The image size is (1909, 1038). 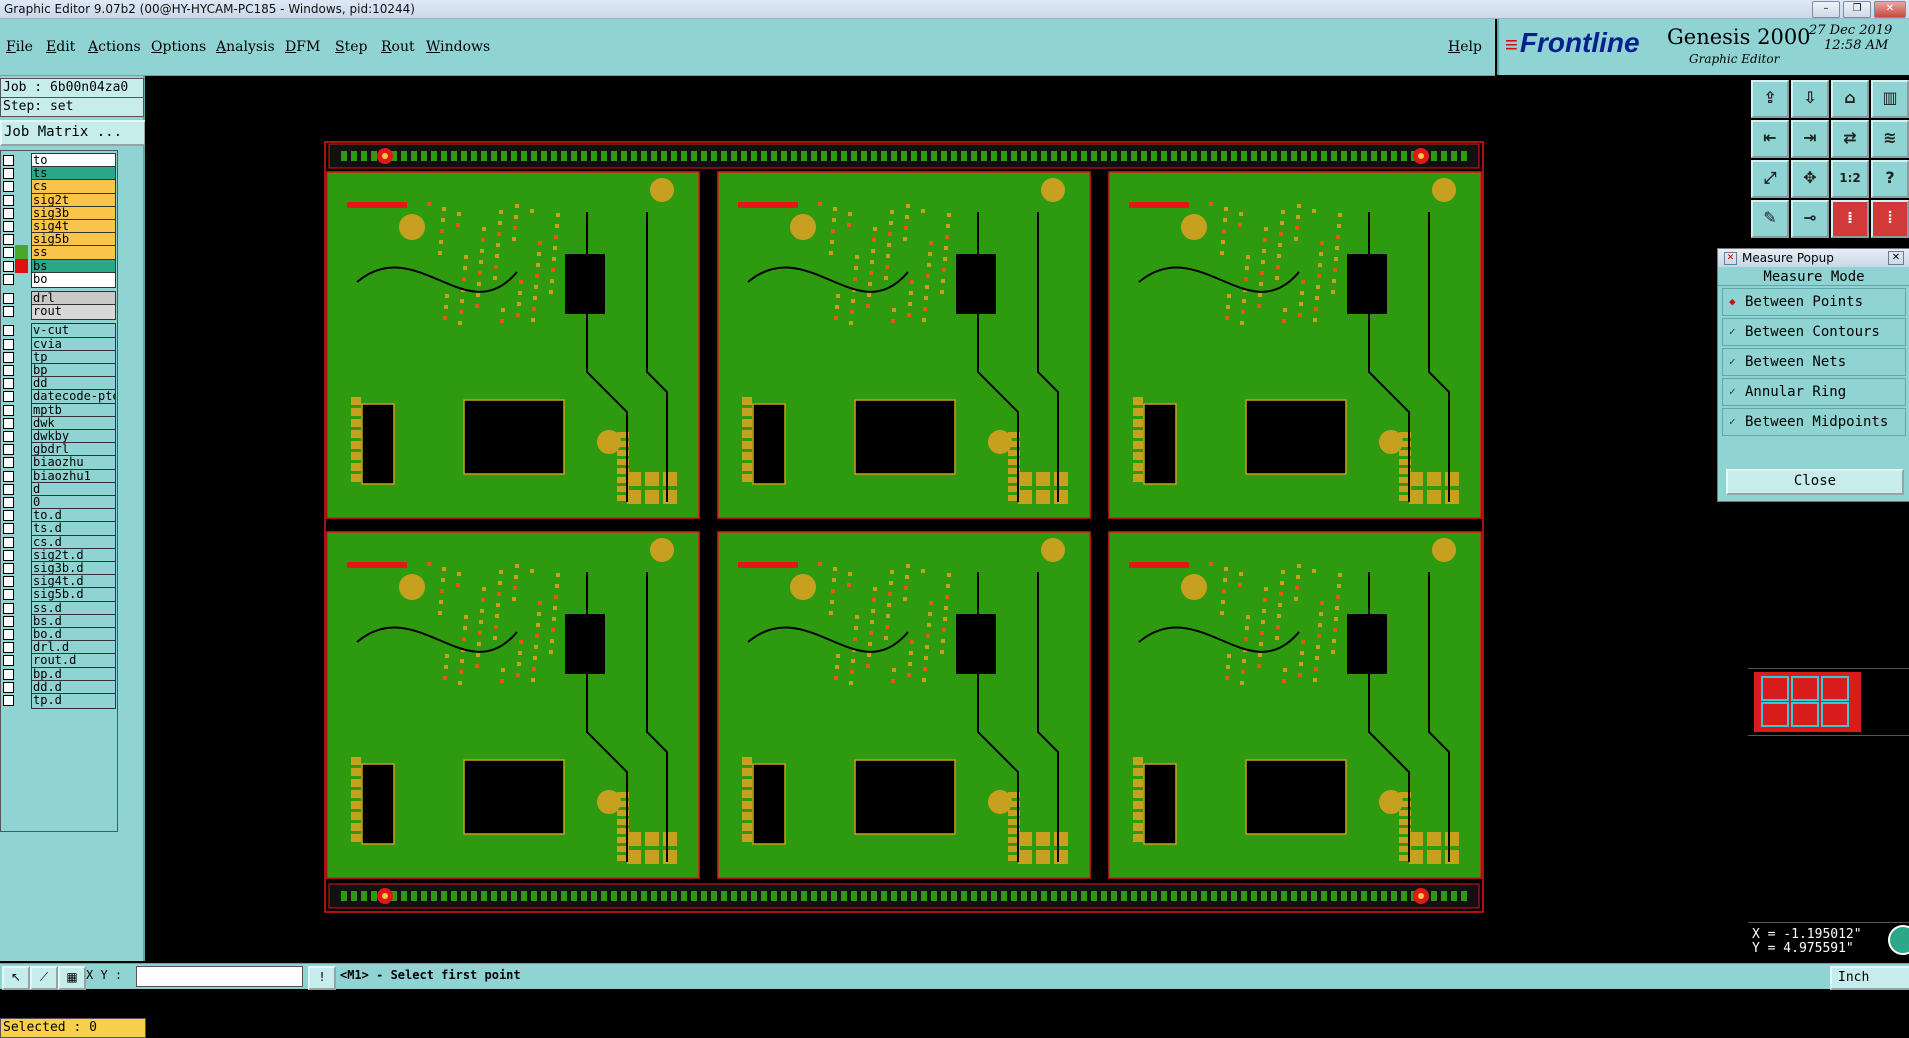 What do you see at coordinates (1828, 702) in the screenshot?
I see `minimap-area` at bounding box center [1828, 702].